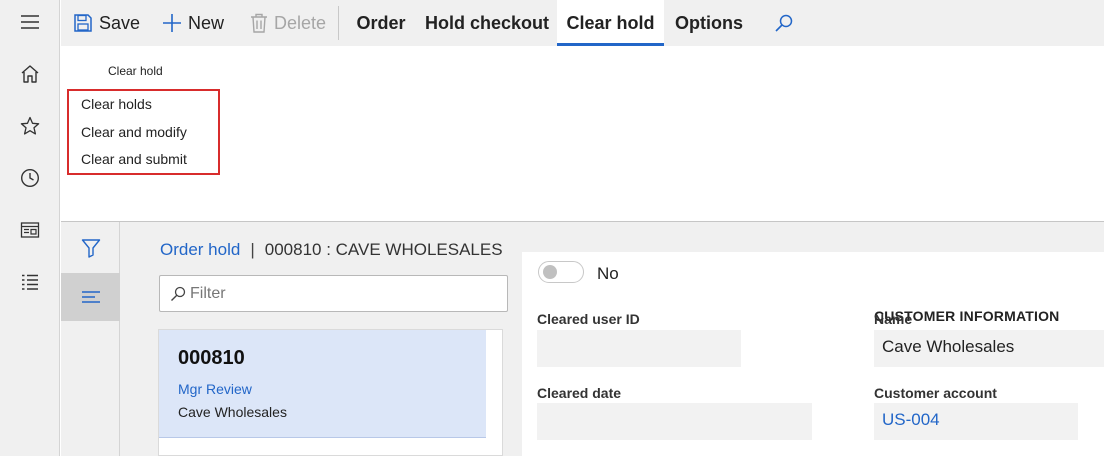 This screenshot has height=456, width=1104. Describe the element at coordinates (893, 319) in the screenshot. I see `name-label: Name` at that location.